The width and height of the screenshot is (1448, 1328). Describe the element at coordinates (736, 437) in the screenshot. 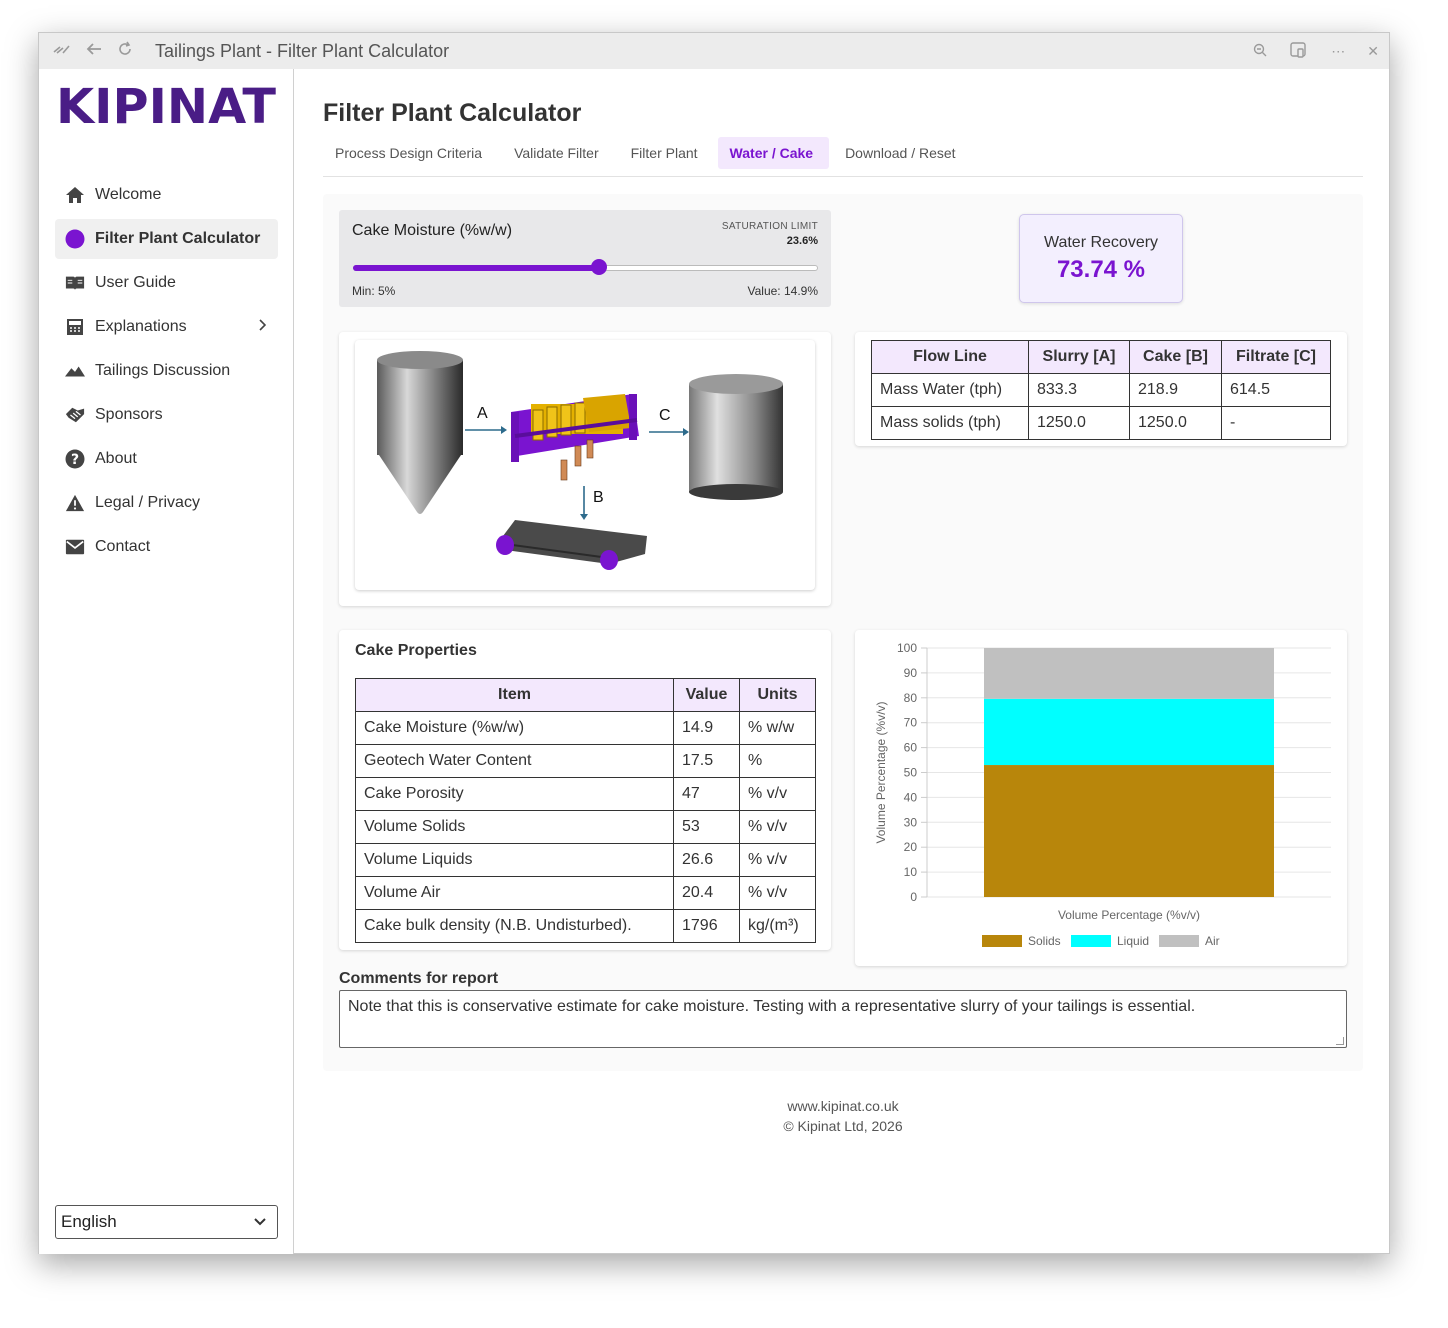

I see `filtrate-tank-shape` at that location.